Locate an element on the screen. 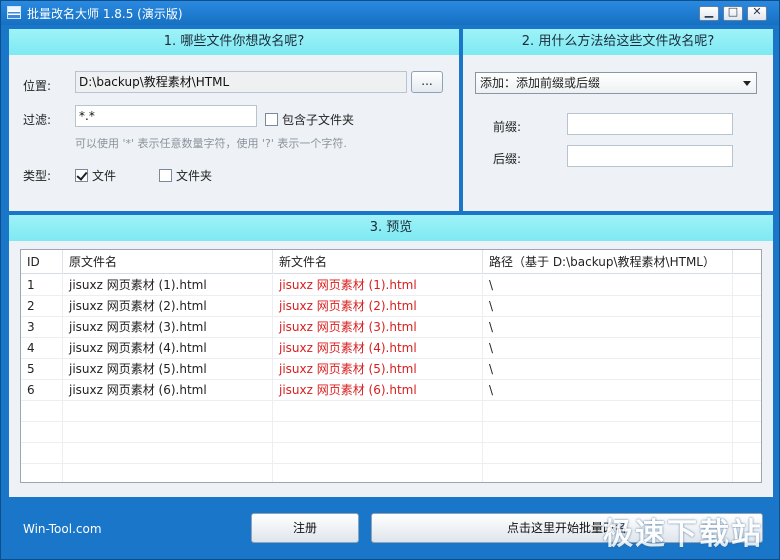 The height and width of the screenshot is (560, 780). maximize-icon: □ is located at coordinates (733, 11).